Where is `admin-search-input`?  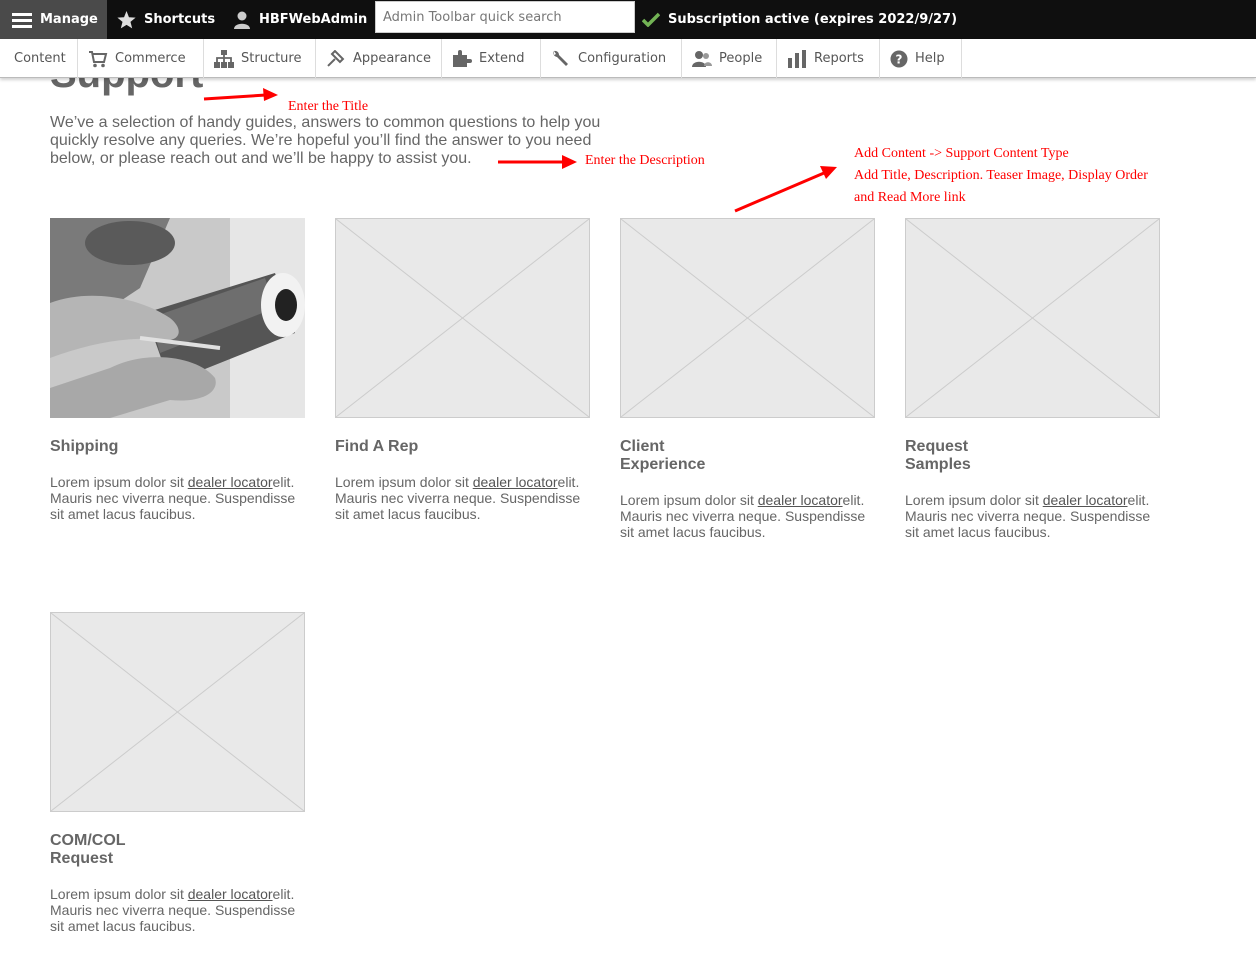
admin-search-input is located at coordinates (505, 17).